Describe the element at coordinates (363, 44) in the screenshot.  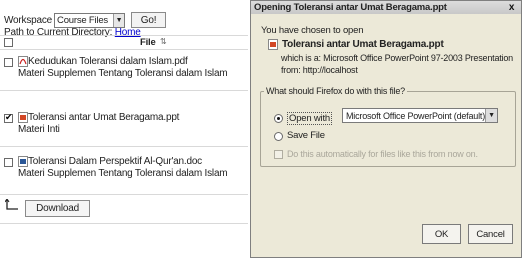
I see `dialog-file-name: Toleransi antar Umat Beragama.ppt` at that location.